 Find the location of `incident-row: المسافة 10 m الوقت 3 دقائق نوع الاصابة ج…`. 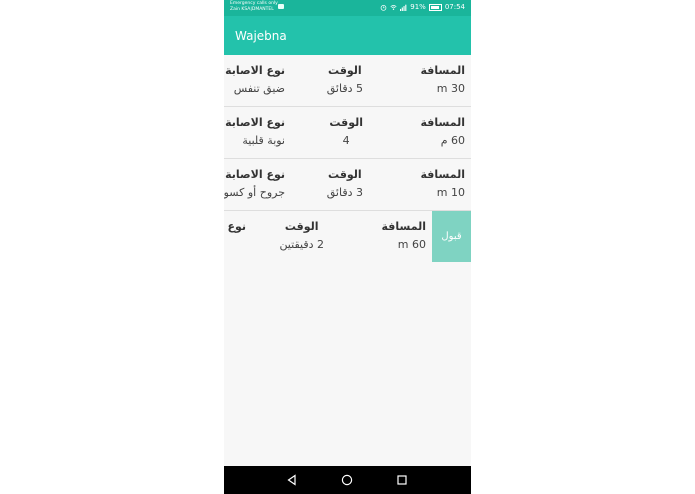

incident-row: المسافة 10 m الوقت 3 دقائق نوع الاصابة ج… is located at coordinates (347, 185).